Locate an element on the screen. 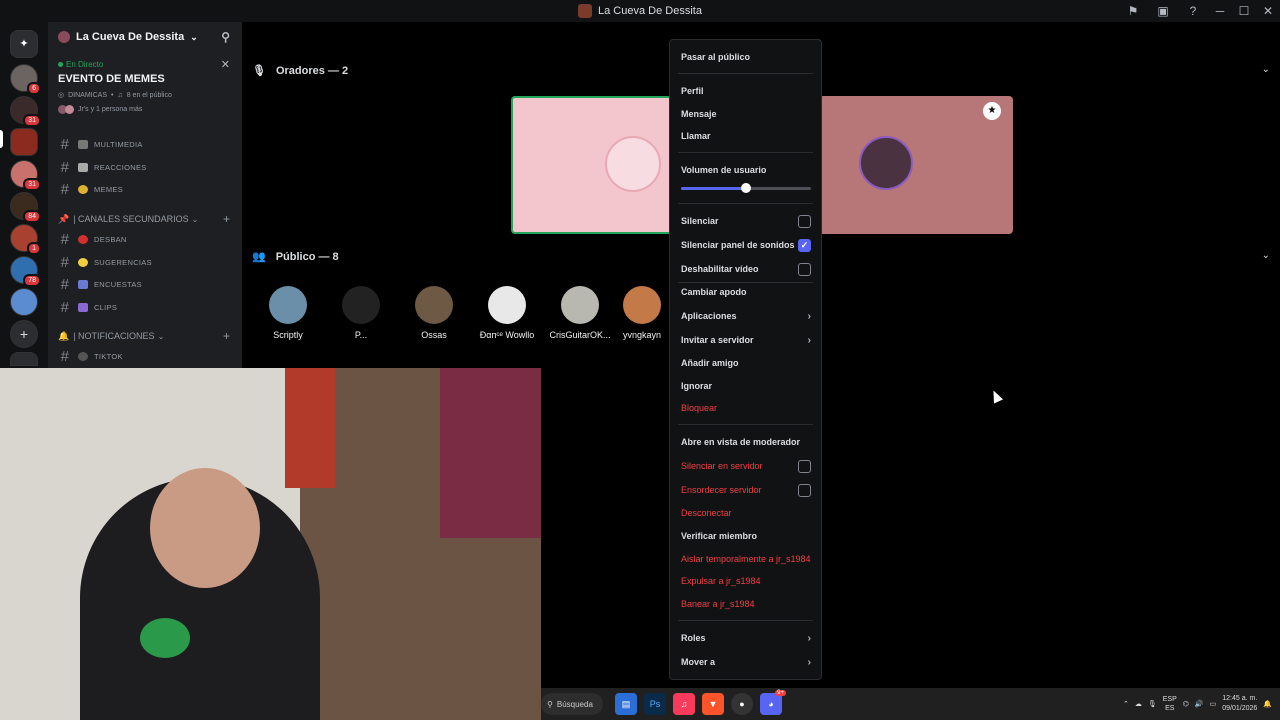 The image size is (1280, 720). change-nickname-item: Cambiar apodo is located at coordinates (746, 292).